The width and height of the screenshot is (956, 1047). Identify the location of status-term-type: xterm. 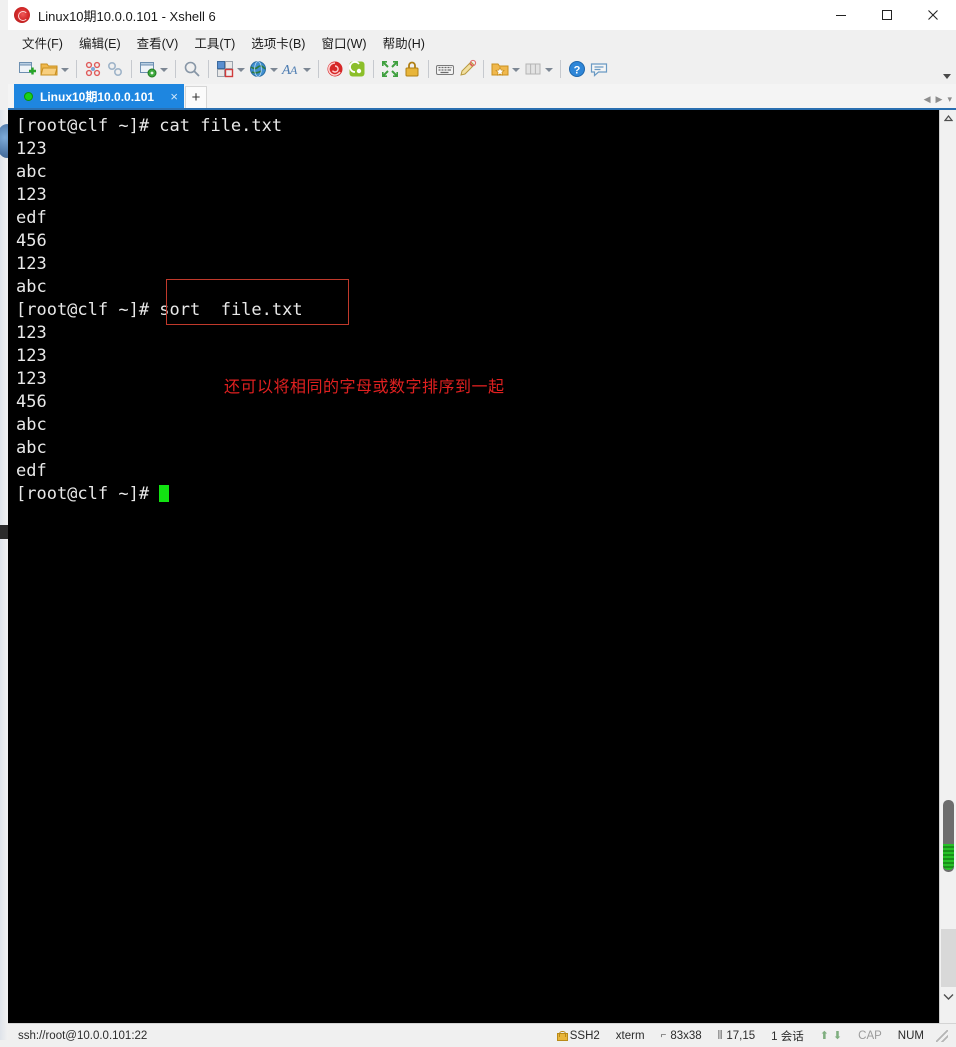
(630, 1036).